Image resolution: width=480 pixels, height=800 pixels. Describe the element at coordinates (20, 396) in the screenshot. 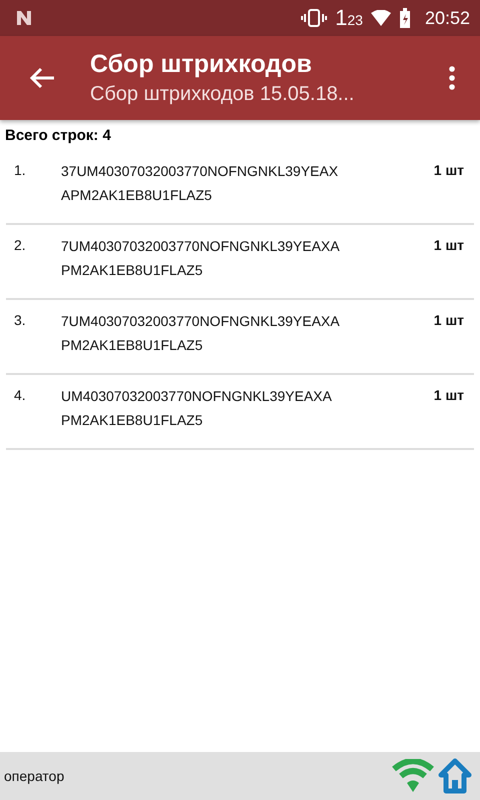

I see `row-number: 4.` at that location.